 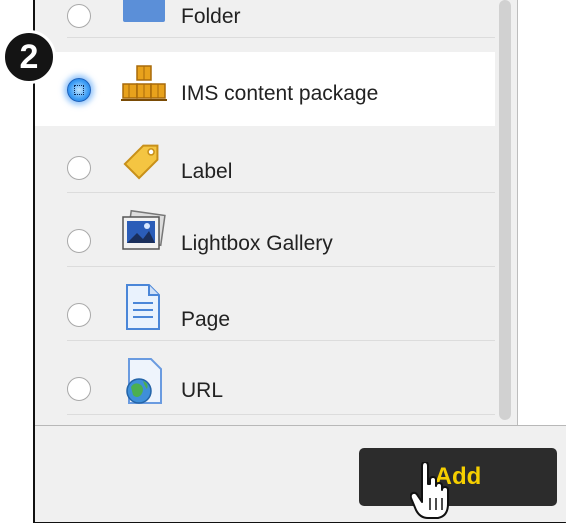 What do you see at coordinates (206, 319) in the screenshot?
I see `activity-label: Page` at bounding box center [206, 319].